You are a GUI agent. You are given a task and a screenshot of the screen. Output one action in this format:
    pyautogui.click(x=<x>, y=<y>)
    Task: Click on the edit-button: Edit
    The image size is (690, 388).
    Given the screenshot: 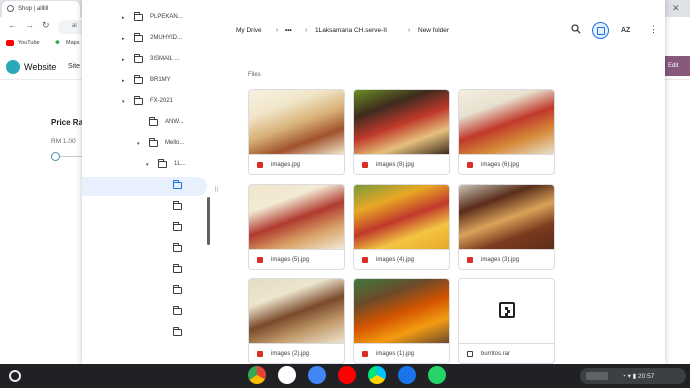 What is the action you would take?
    pyautogui.click(x=676, y=66)
    